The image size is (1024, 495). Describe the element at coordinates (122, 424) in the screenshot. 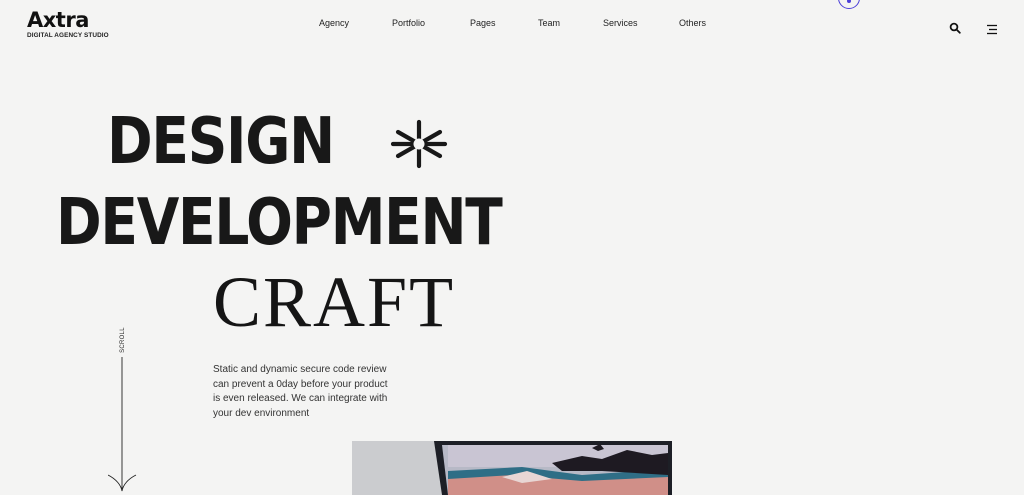

I see `scroll-arrow-icon` at that location.